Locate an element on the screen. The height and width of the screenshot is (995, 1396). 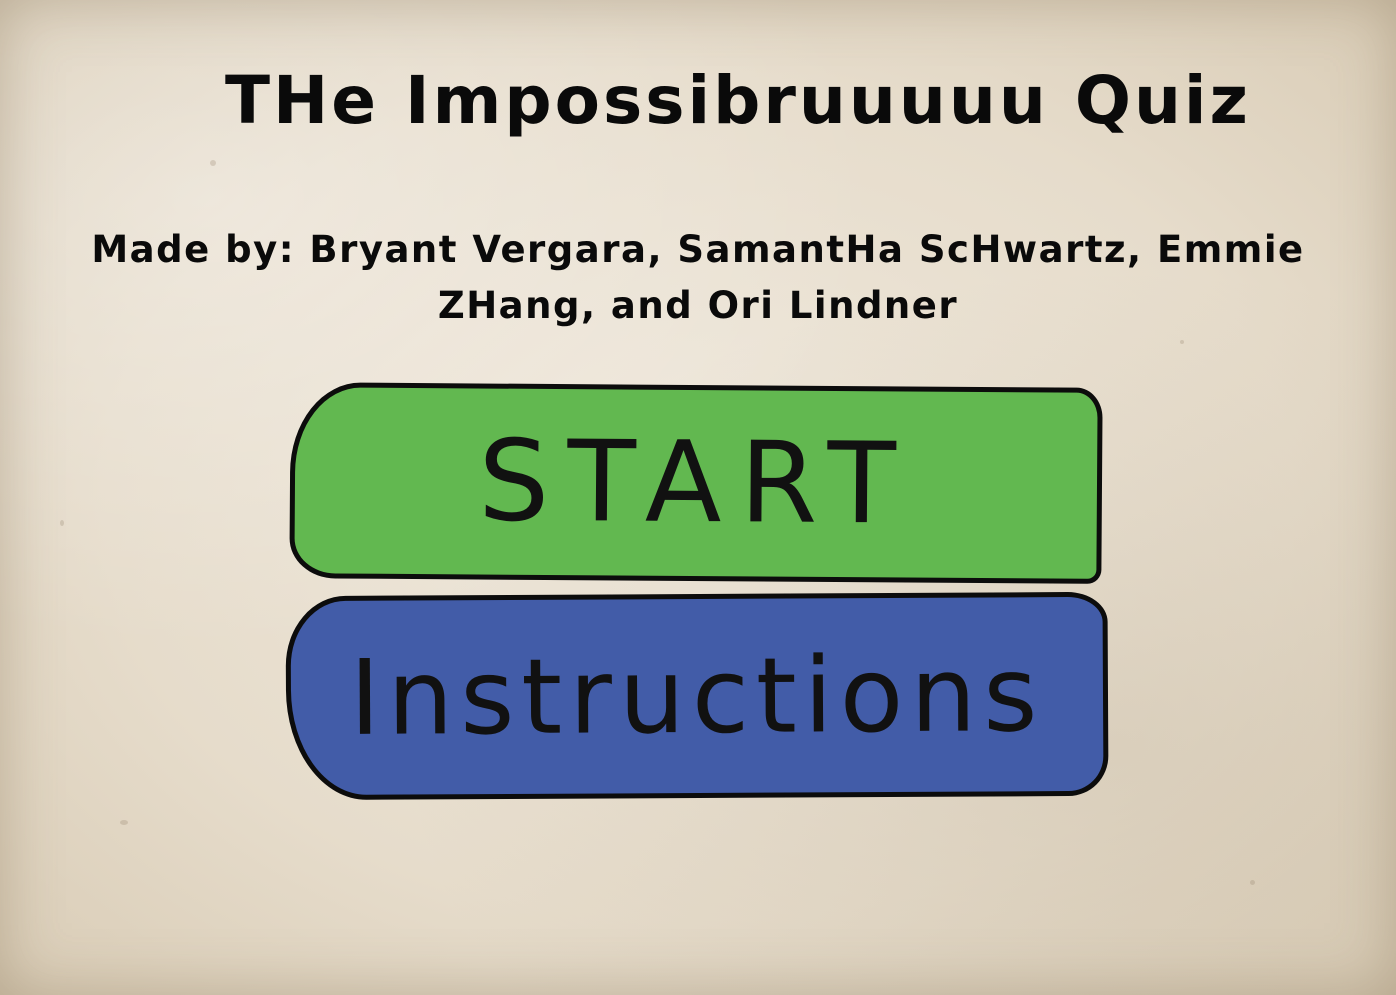
instructions-button-label: Instructions is located at coordinates (697, 696).